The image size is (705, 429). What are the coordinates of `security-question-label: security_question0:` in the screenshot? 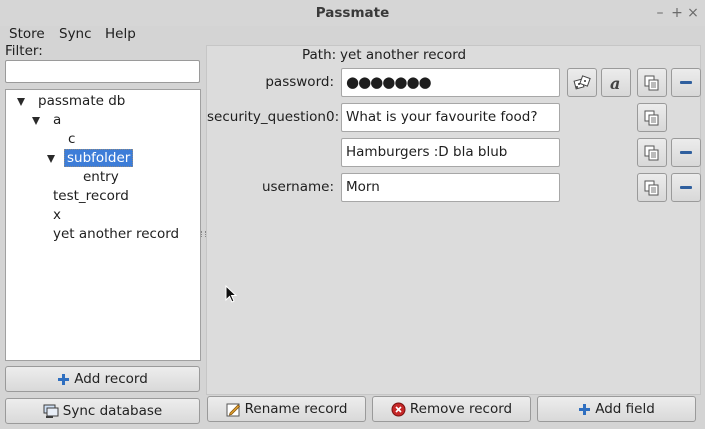 It's located at (273, 117).